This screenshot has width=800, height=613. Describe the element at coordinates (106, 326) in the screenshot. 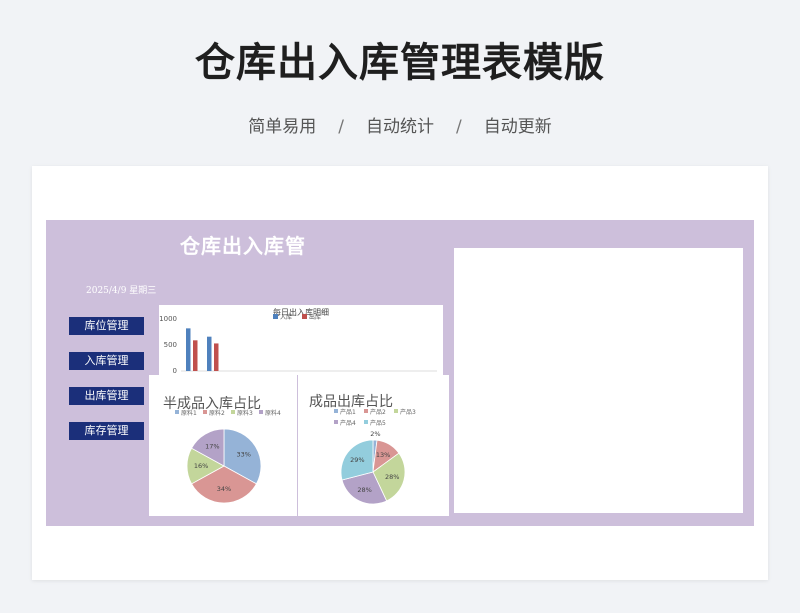

I see `nav-location-button: 库位管理` at that location.